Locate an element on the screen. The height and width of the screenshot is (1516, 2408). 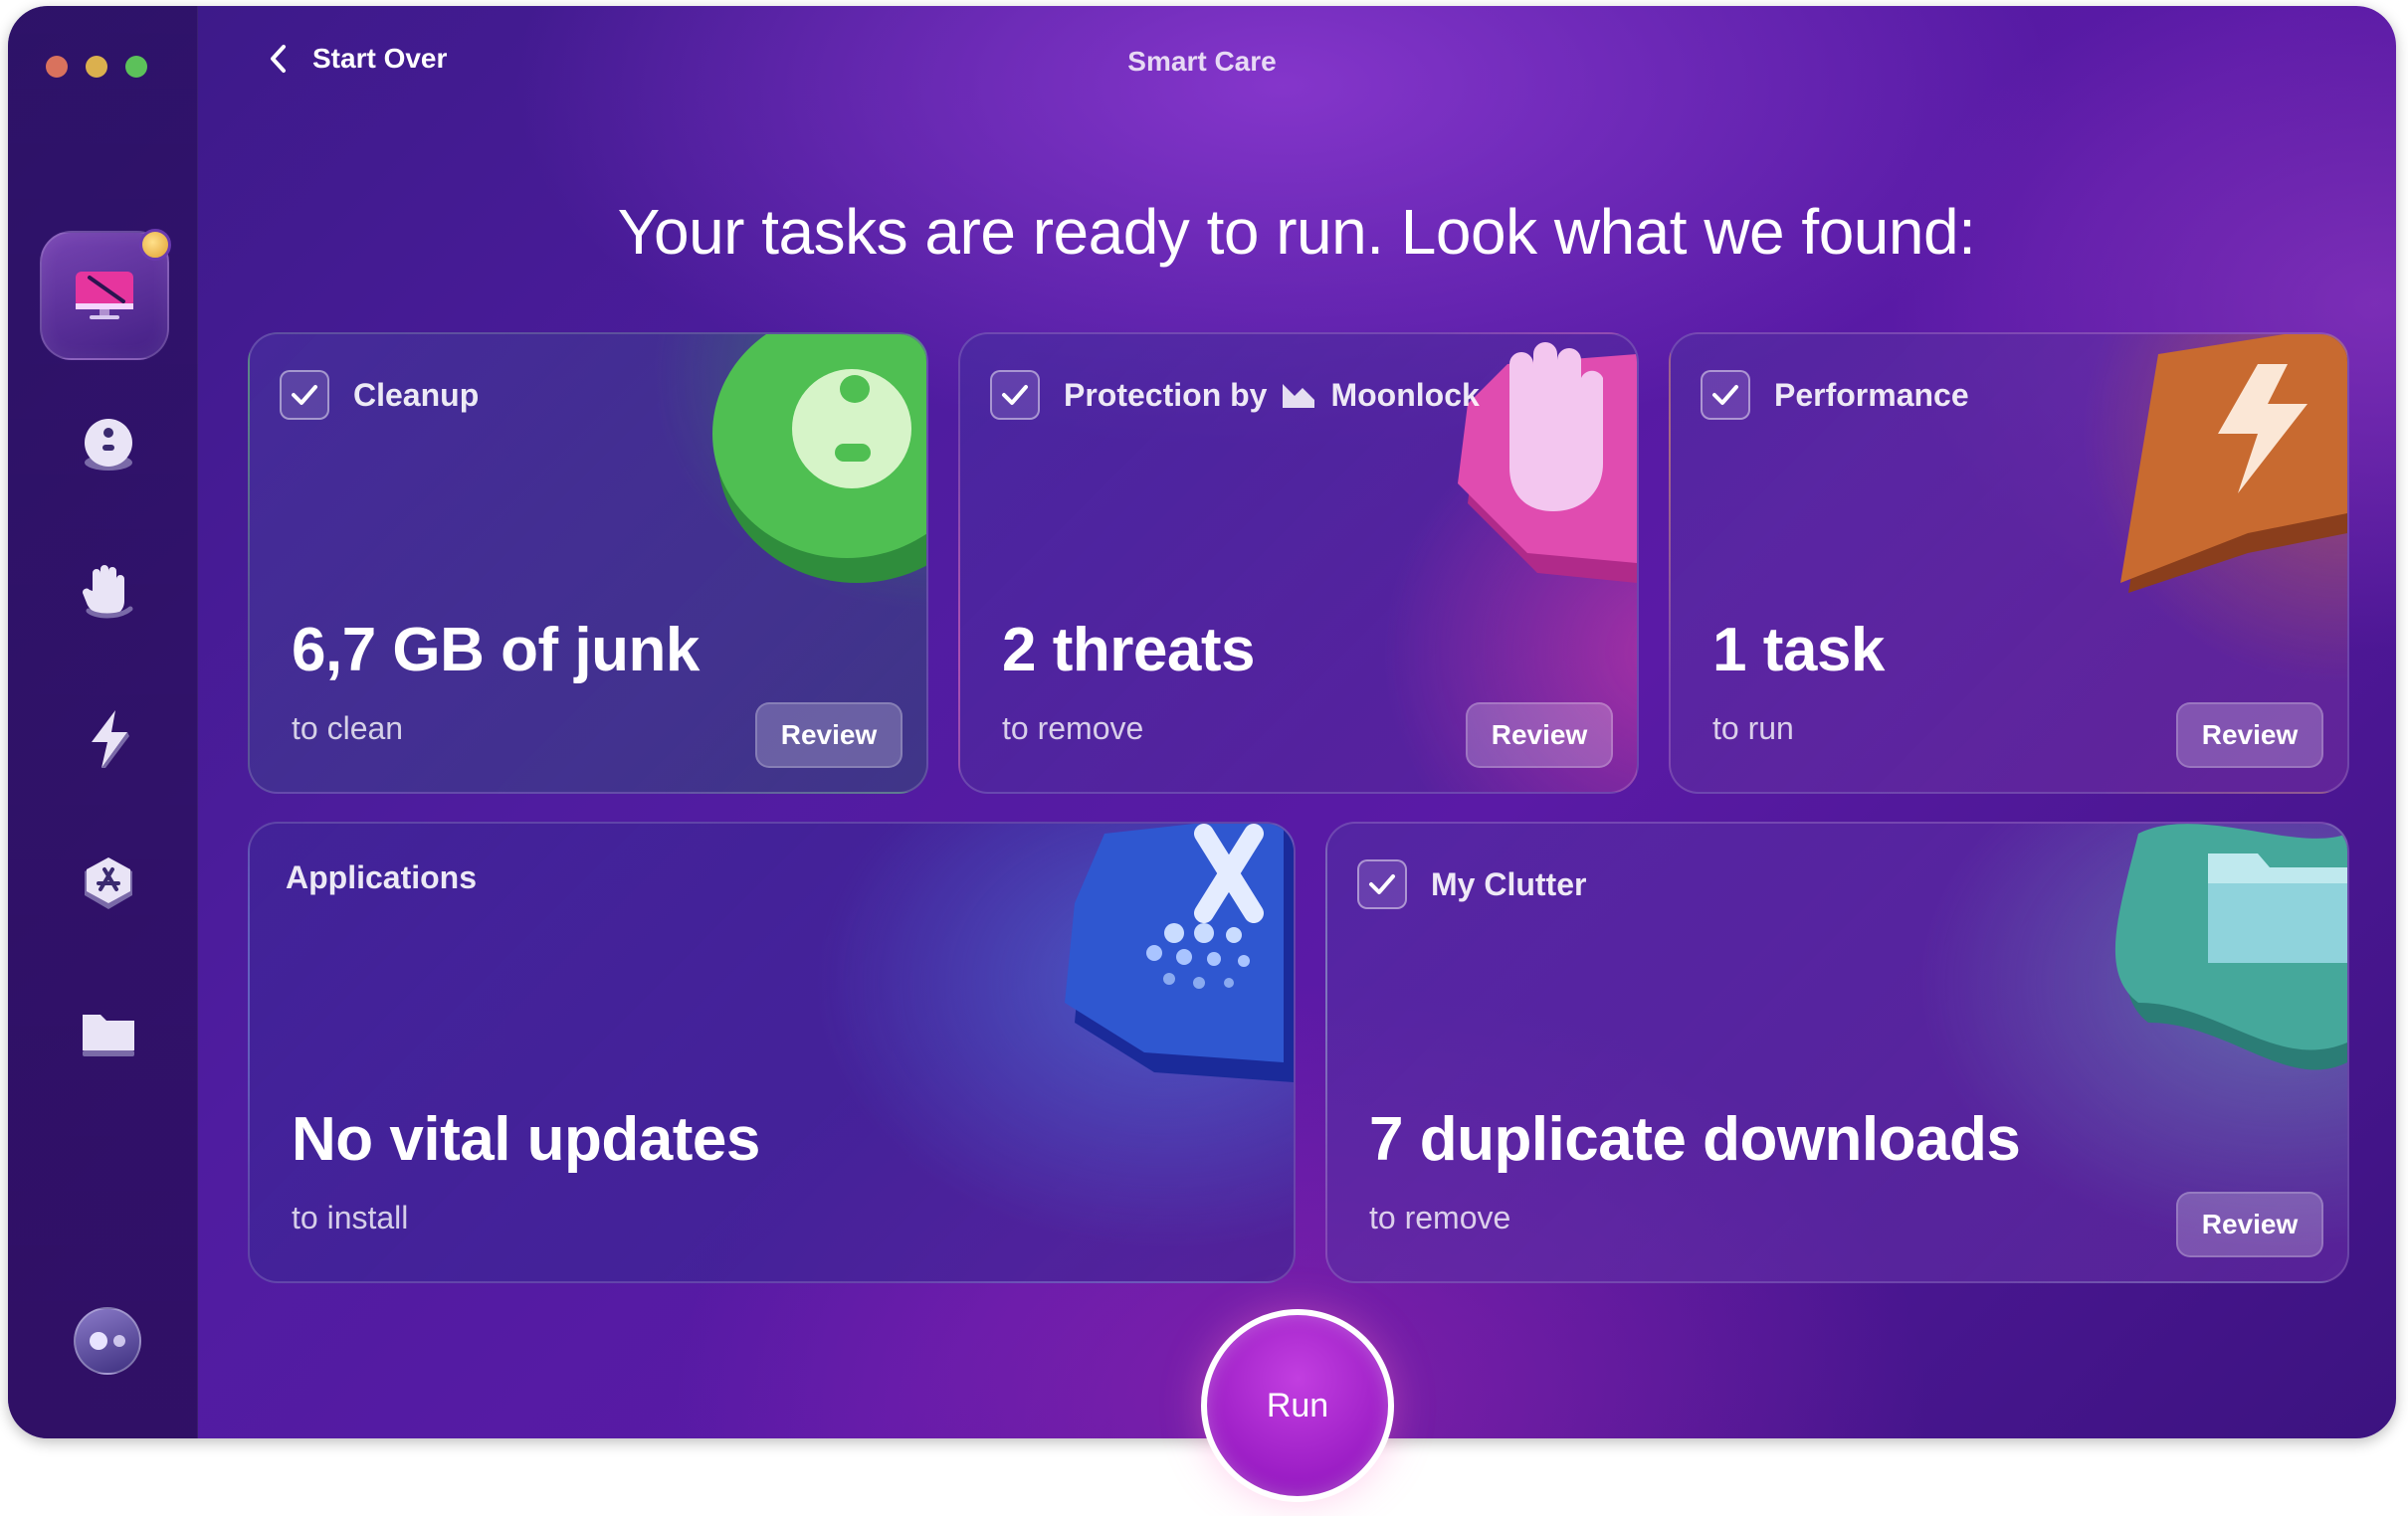
folder-icon is located at coordinates (108, 1035).